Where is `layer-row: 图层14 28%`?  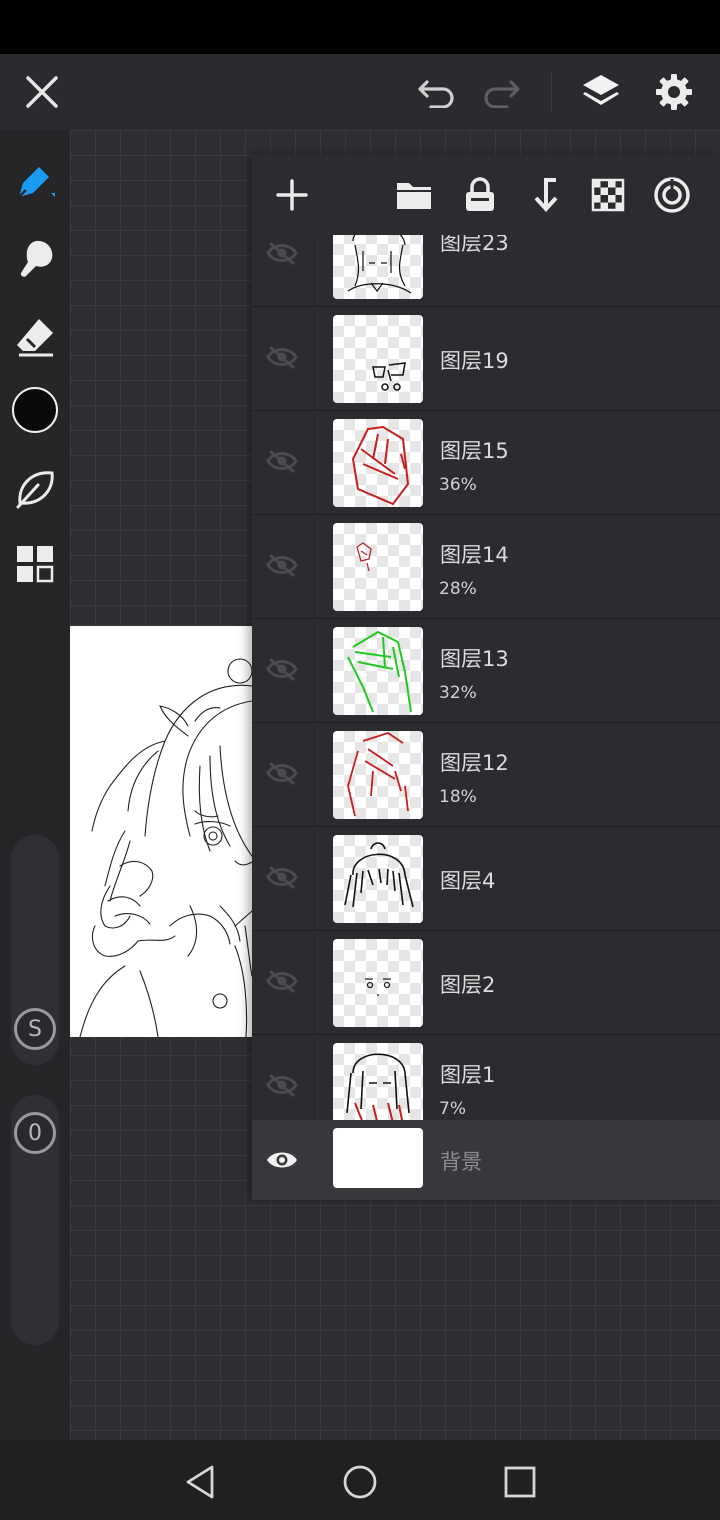 layer-row: 图层14 28% is located at coordinates (486, 567).